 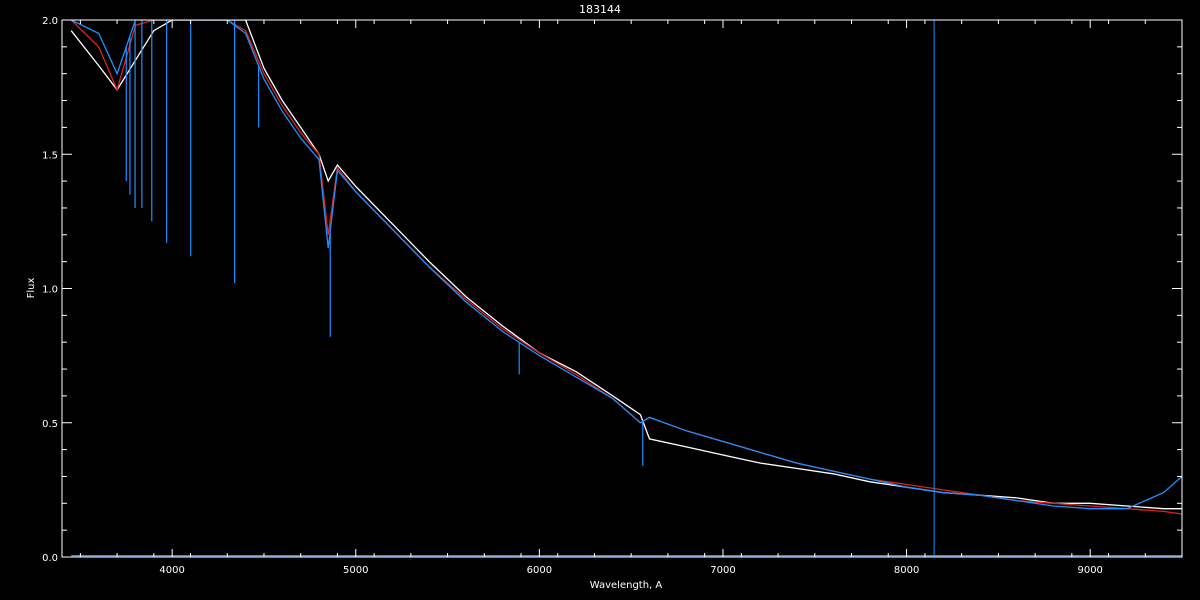 What do you see at coordinates (50, 424) in the screenshot?
I see `y-tick-label: 0.5` at bounding box center [50, 424].